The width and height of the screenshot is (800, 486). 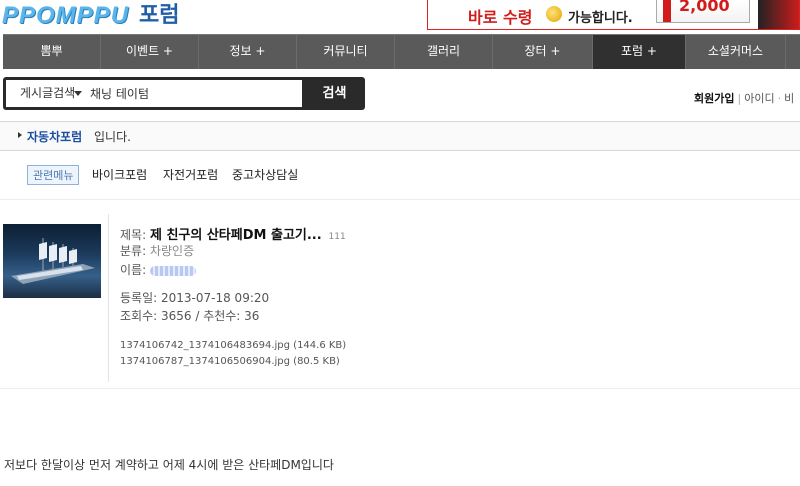 What do you see at coordinates (233, 345) in the screenshot?
I see `attachment-link: 1374106742_1374106483694.jpg (144.6 KB)` at bounding box center [233, 345].